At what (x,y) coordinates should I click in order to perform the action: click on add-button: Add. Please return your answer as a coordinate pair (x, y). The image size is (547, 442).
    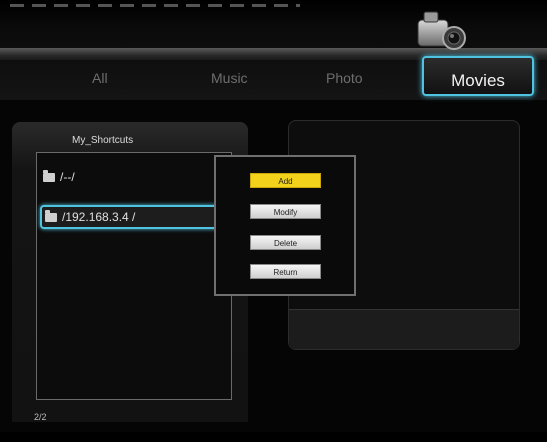
    Looking at the image, I should click on (285, 180).